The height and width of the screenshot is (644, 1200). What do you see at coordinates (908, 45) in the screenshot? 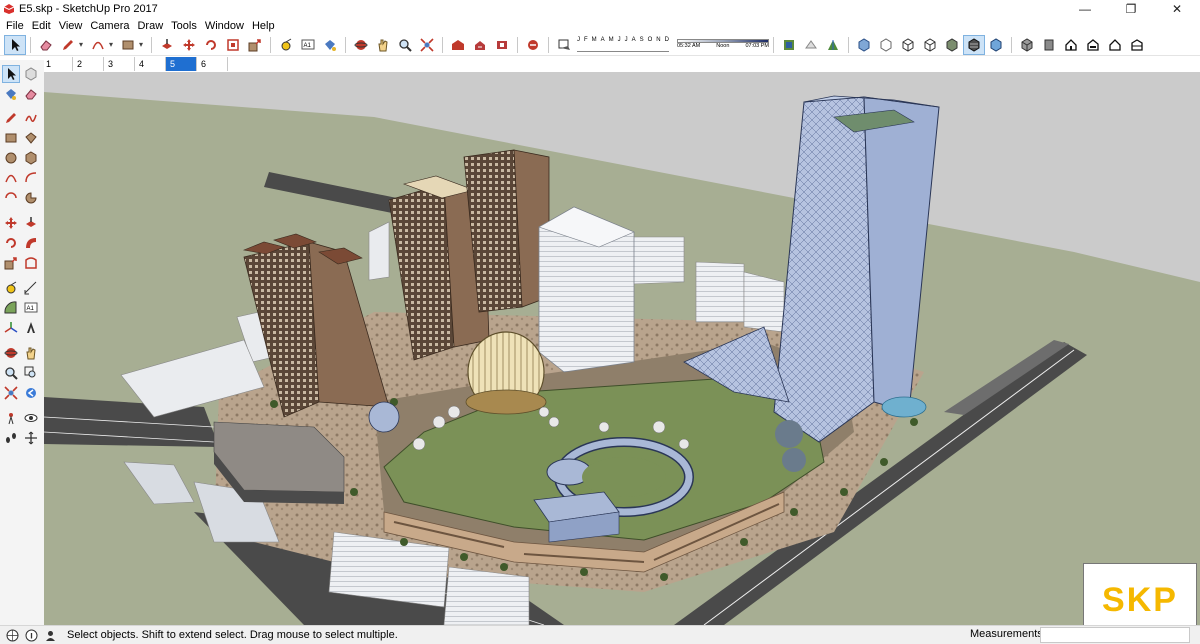
I see `wireframe-style-button` at bounding box center [908, 45].